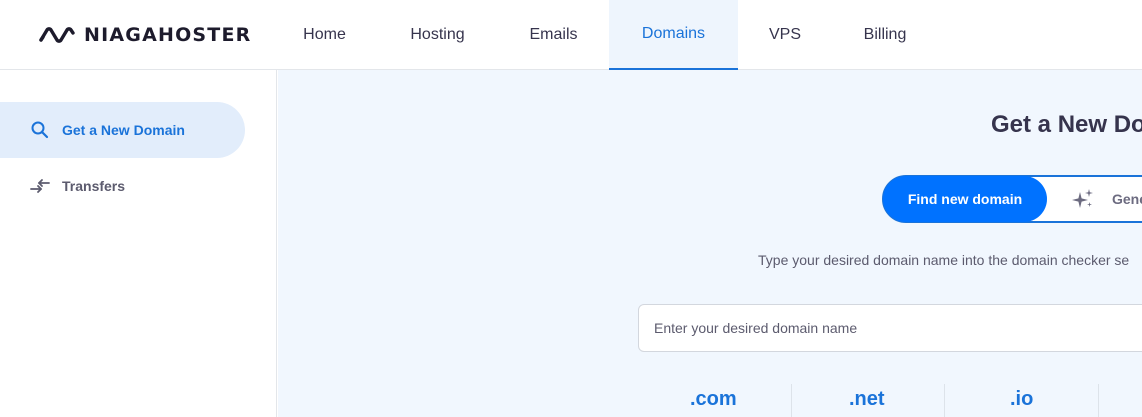  I want to click on generate-domain-label: Gene, so click(1127, 199).